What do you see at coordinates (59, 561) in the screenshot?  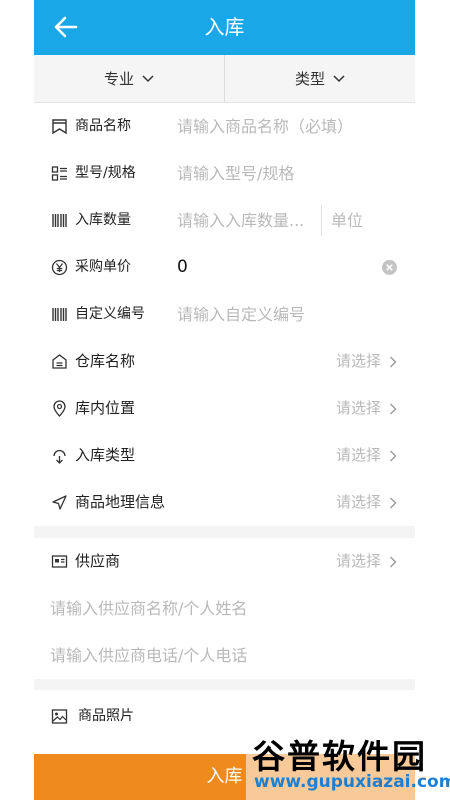 I see `id-card-icon` at bounding box center [59, 561].